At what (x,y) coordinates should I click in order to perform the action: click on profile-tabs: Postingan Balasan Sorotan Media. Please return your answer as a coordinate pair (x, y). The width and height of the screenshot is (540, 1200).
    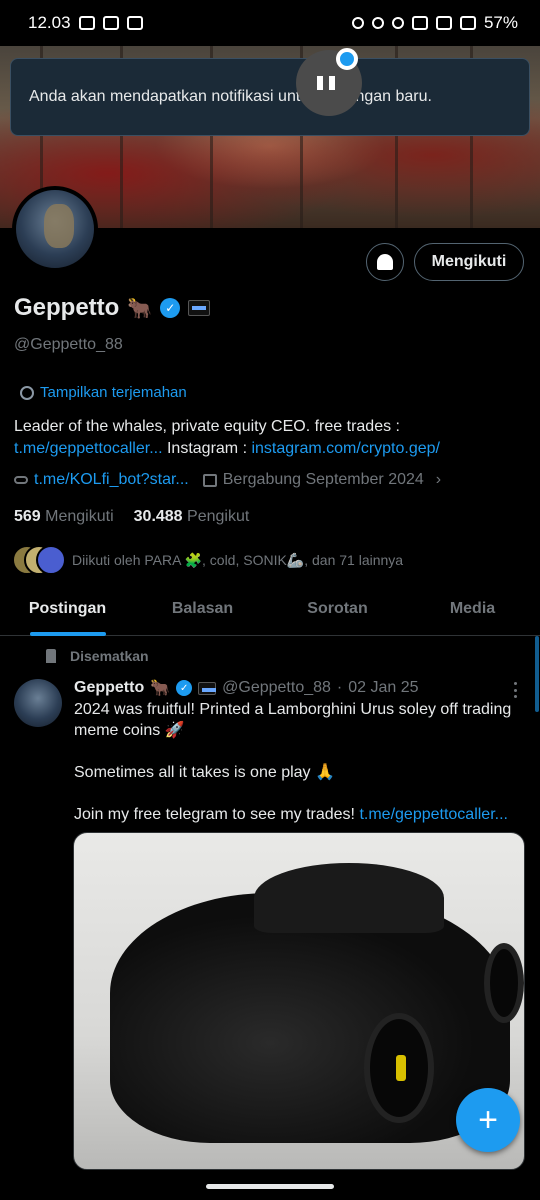
    Looking at the image, I should click on (270, 612).